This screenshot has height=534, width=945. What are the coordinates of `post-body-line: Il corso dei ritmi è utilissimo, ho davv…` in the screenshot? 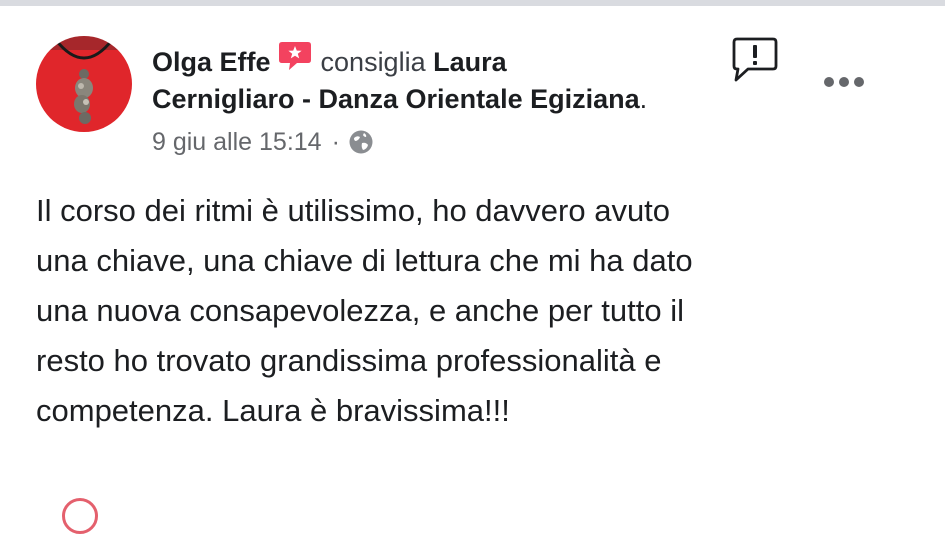 It's located at (353, 210).